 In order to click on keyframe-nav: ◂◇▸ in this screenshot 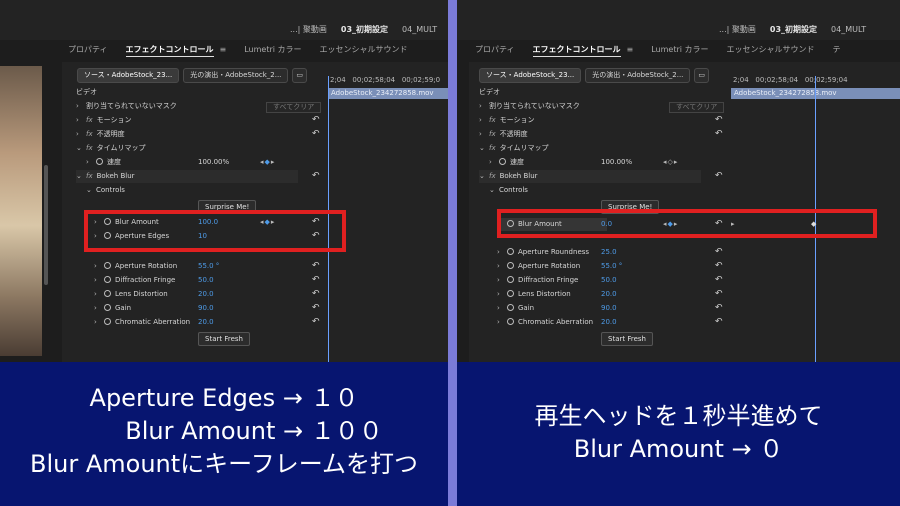, I will do `click(670, 162)`.